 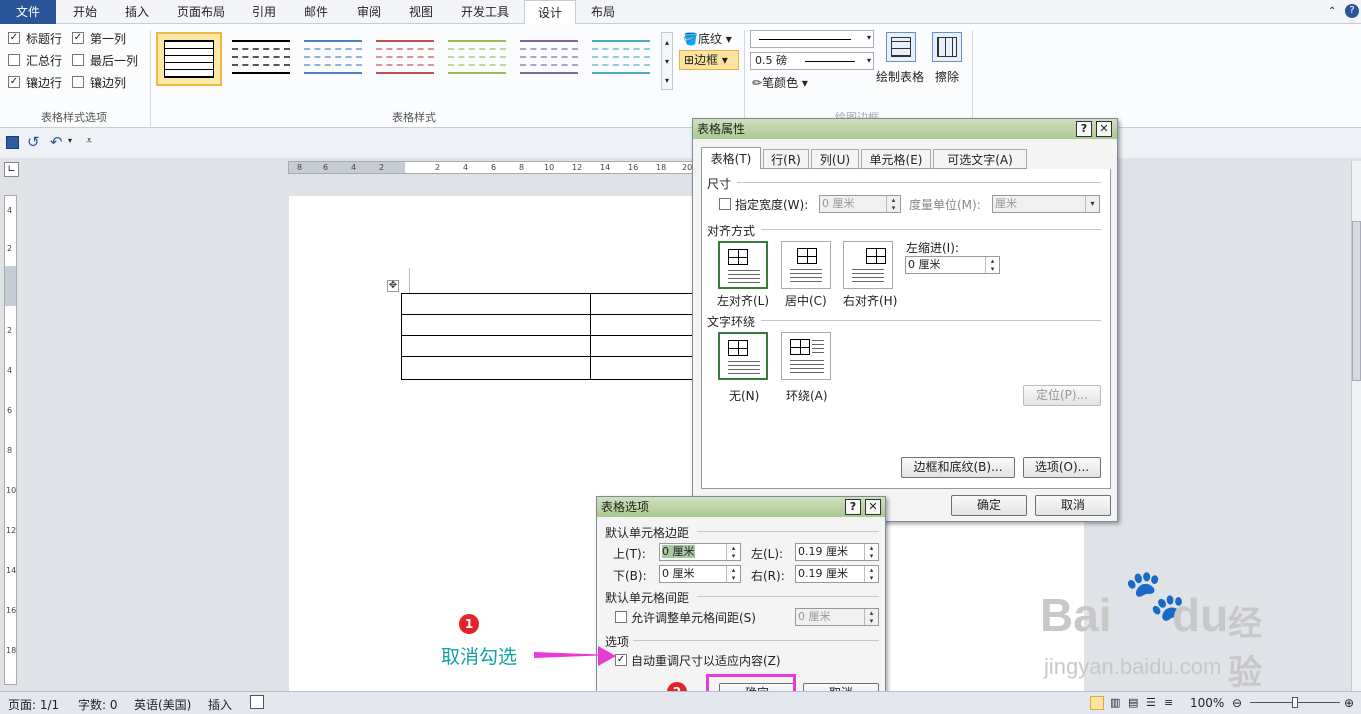 I want to click on tab-insert: 插入, so click(x=137, y=12).